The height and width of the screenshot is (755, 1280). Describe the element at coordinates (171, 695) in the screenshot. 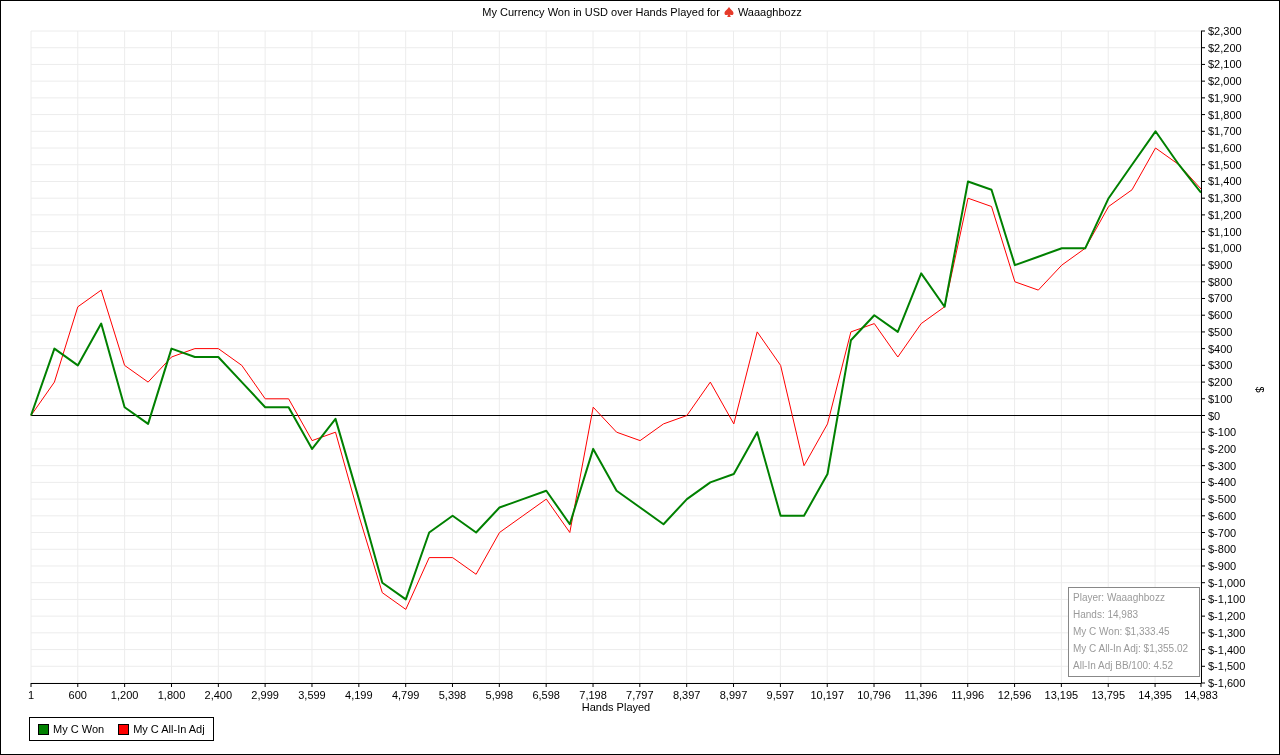

I see `x-tick-label: 1,800` at that location.